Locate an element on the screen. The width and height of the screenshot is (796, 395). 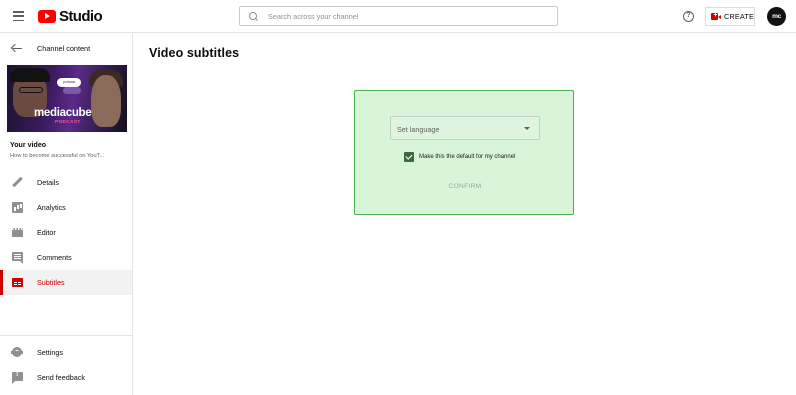
thumbnail-bubble: podcast is located at coordinates (69, 82).